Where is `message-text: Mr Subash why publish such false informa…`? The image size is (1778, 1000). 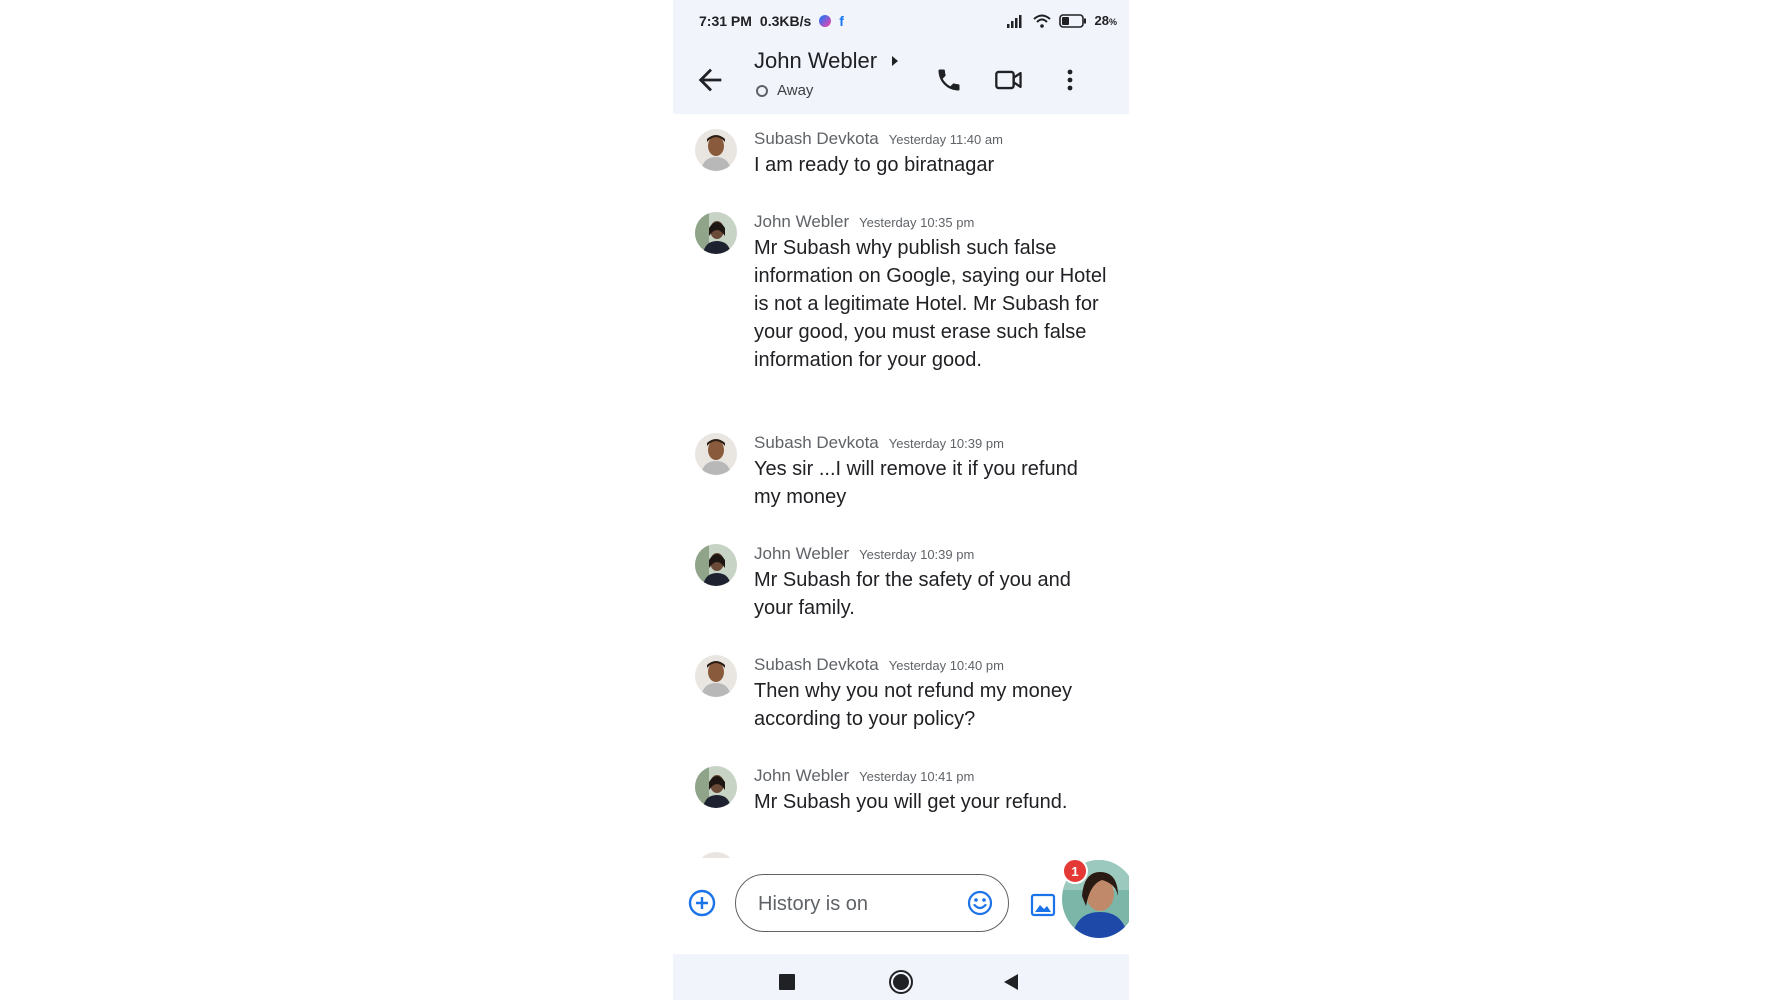 message-text: Mr Subash why publish such false informa… is located at coordinates (930, 304).